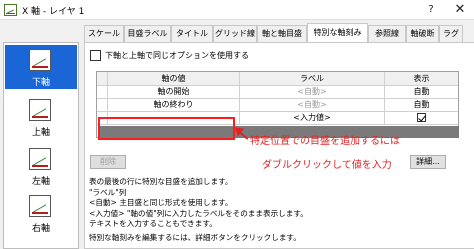 This screenshot has width=474, height=249. Describe the element at coordinates (174, 92) in the screenshot. I see `grid-cell-axis-value: 軸の開始` at that location.